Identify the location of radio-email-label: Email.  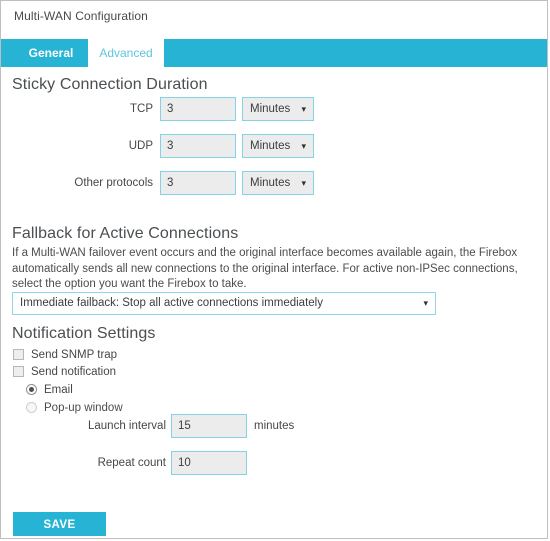
(58, 390).